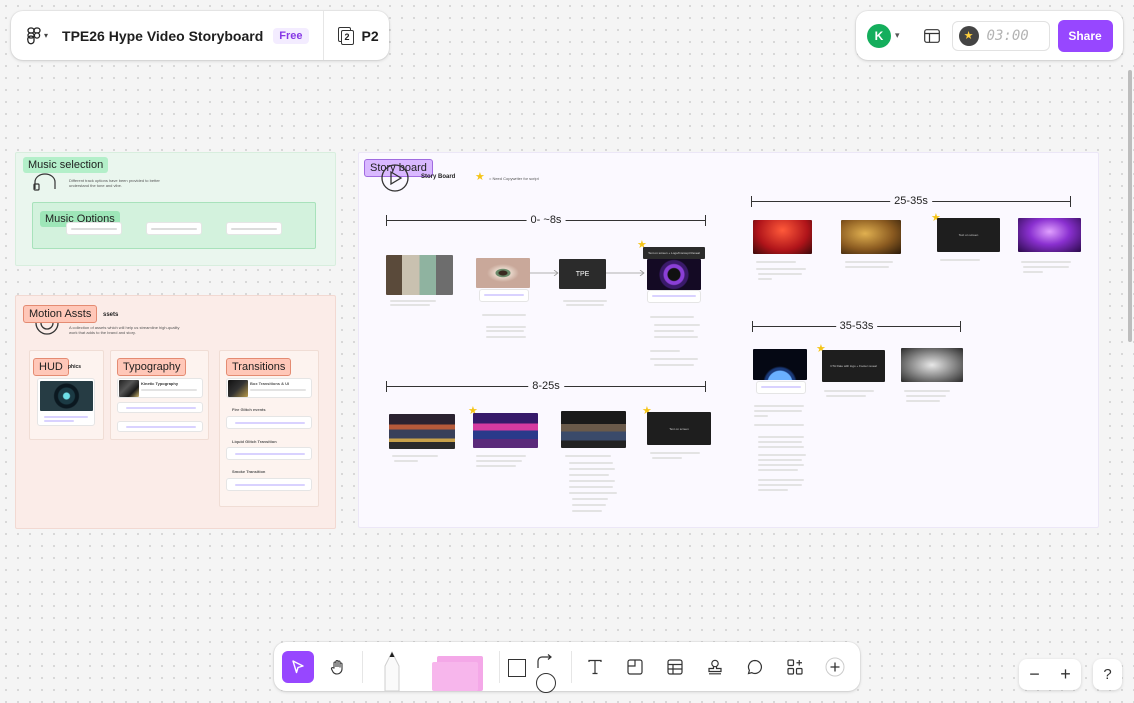  I want to click on hud-asset-card, so click(66, 402).